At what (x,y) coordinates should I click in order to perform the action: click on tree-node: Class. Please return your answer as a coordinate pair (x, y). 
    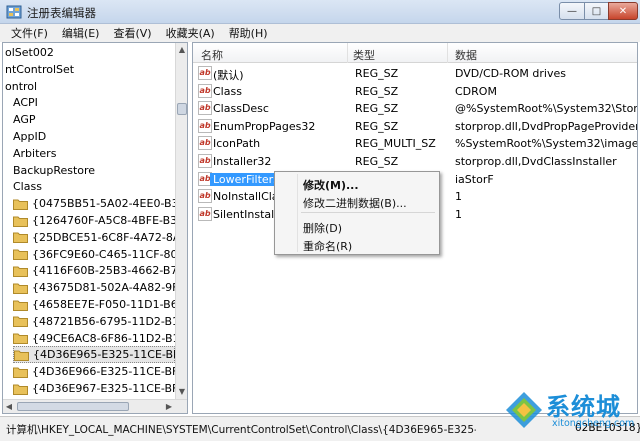
    Looking at the image, I should click on (27, 186).